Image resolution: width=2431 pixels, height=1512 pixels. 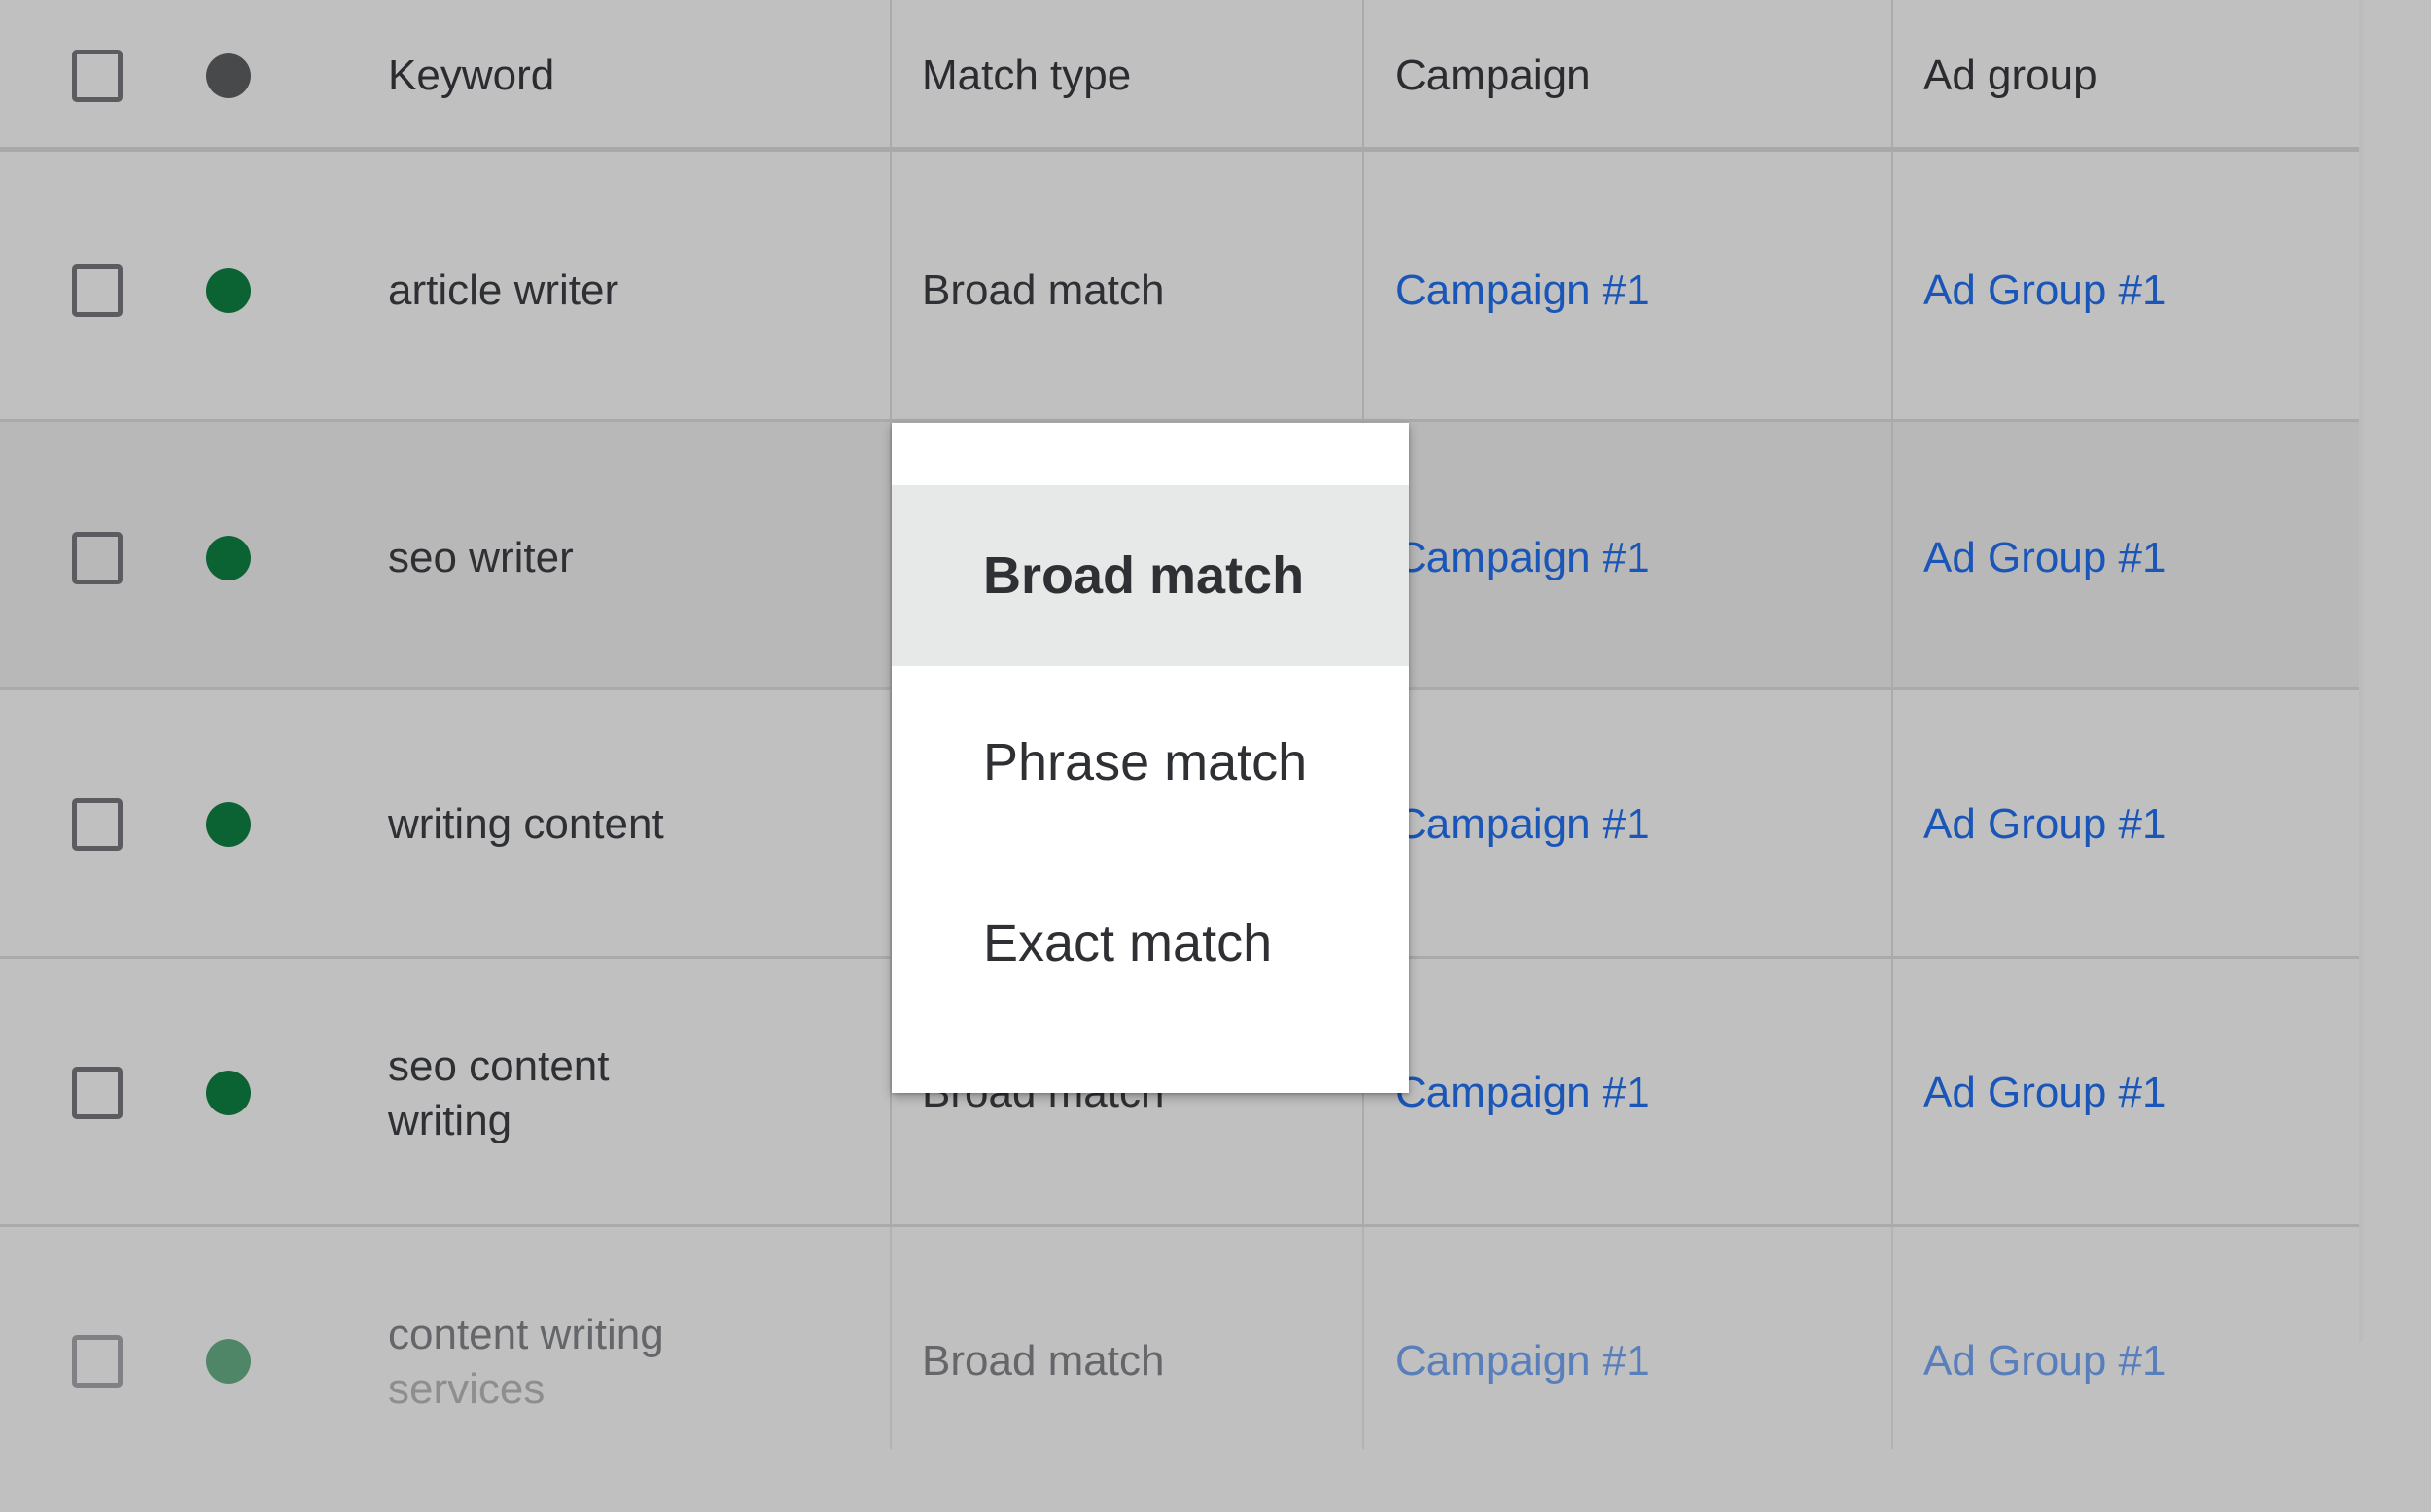 I want to click on match-type-dropdown-menu: Broad match Phrase match Exact match, so click(x=1150, y=758).